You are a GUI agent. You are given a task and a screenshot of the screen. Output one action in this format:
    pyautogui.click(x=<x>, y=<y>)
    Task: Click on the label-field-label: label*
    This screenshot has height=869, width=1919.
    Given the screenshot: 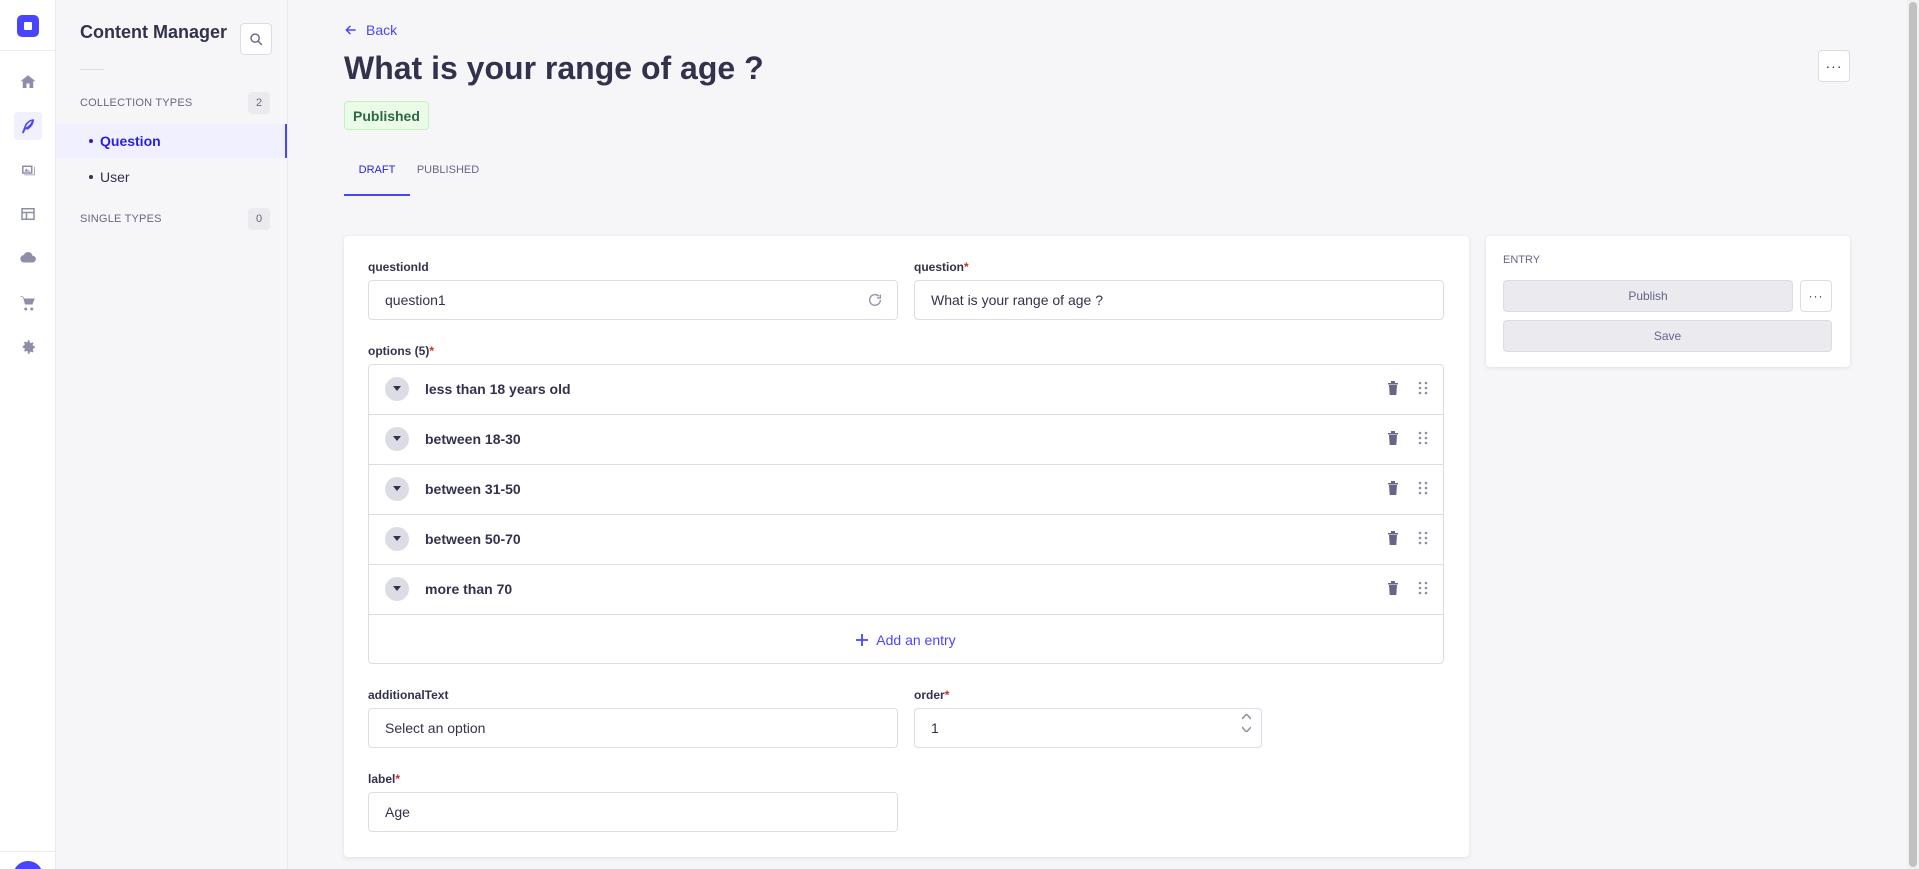 What is the action you would take?
    pyautogui.click(x=384, y=779)
    